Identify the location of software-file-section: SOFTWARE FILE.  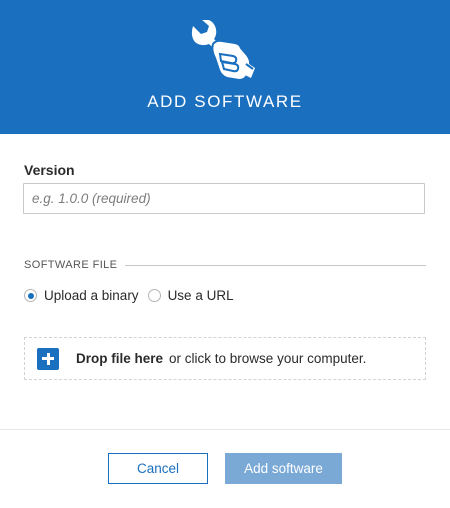
(225, 265).